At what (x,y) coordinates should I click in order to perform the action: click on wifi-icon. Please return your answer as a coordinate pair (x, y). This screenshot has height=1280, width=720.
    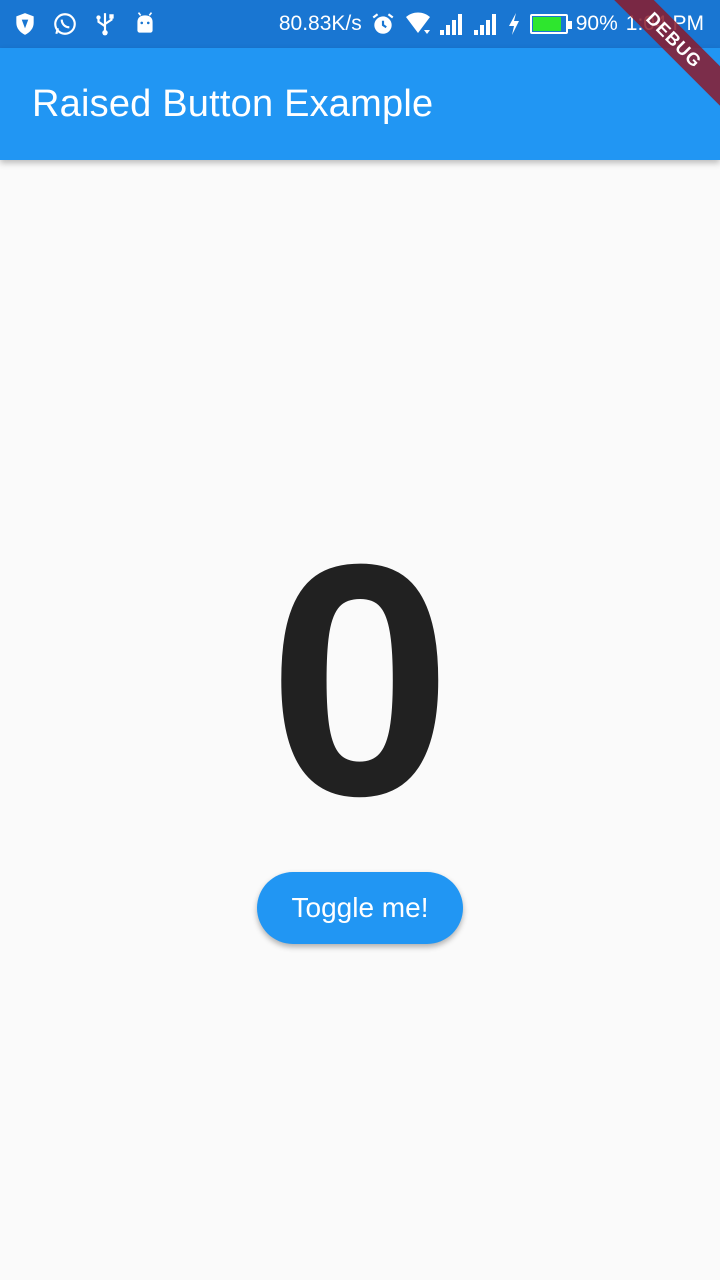
    Looking at the image, I should click on (417, 24).